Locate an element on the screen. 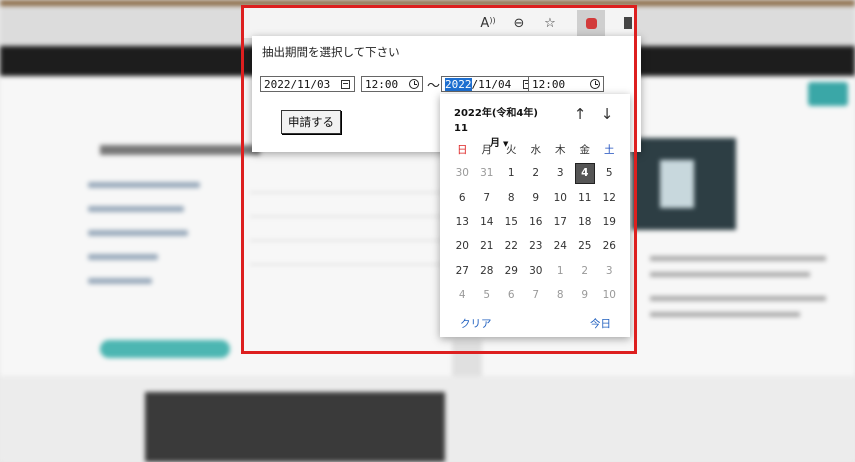  previous-month-button: ↑ is located at coordinates (580, 114).